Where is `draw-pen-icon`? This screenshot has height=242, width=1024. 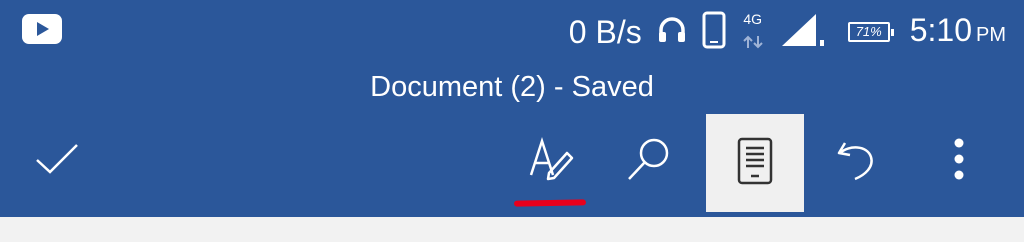 draw-pen-icon is located at coordinates (551, 161).